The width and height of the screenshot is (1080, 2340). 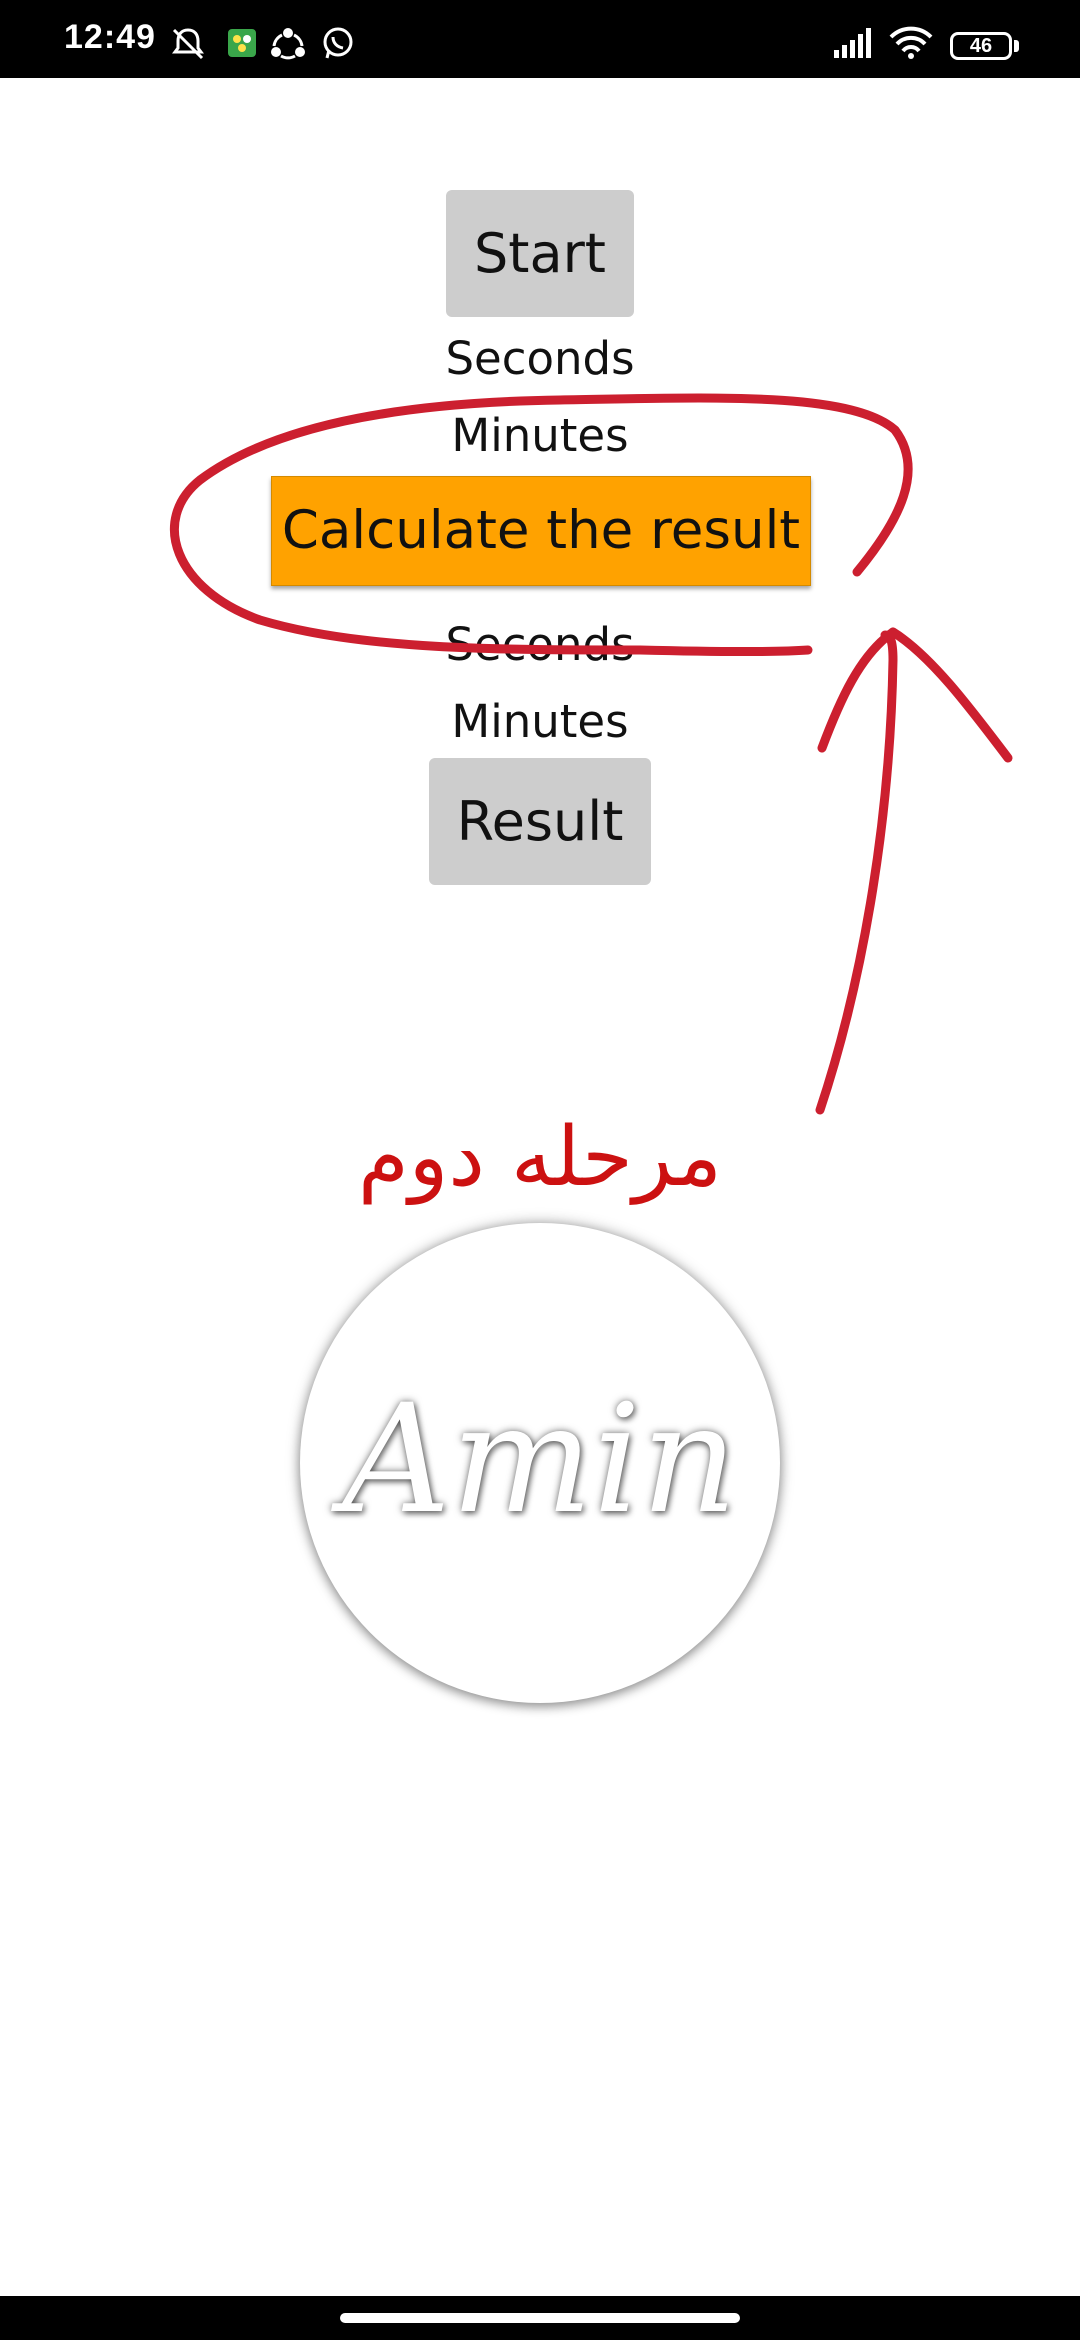 What do you see at coordinates (288, 44) in the screenshot?
I see `shareit-icon` at bounding box center [288, 44].